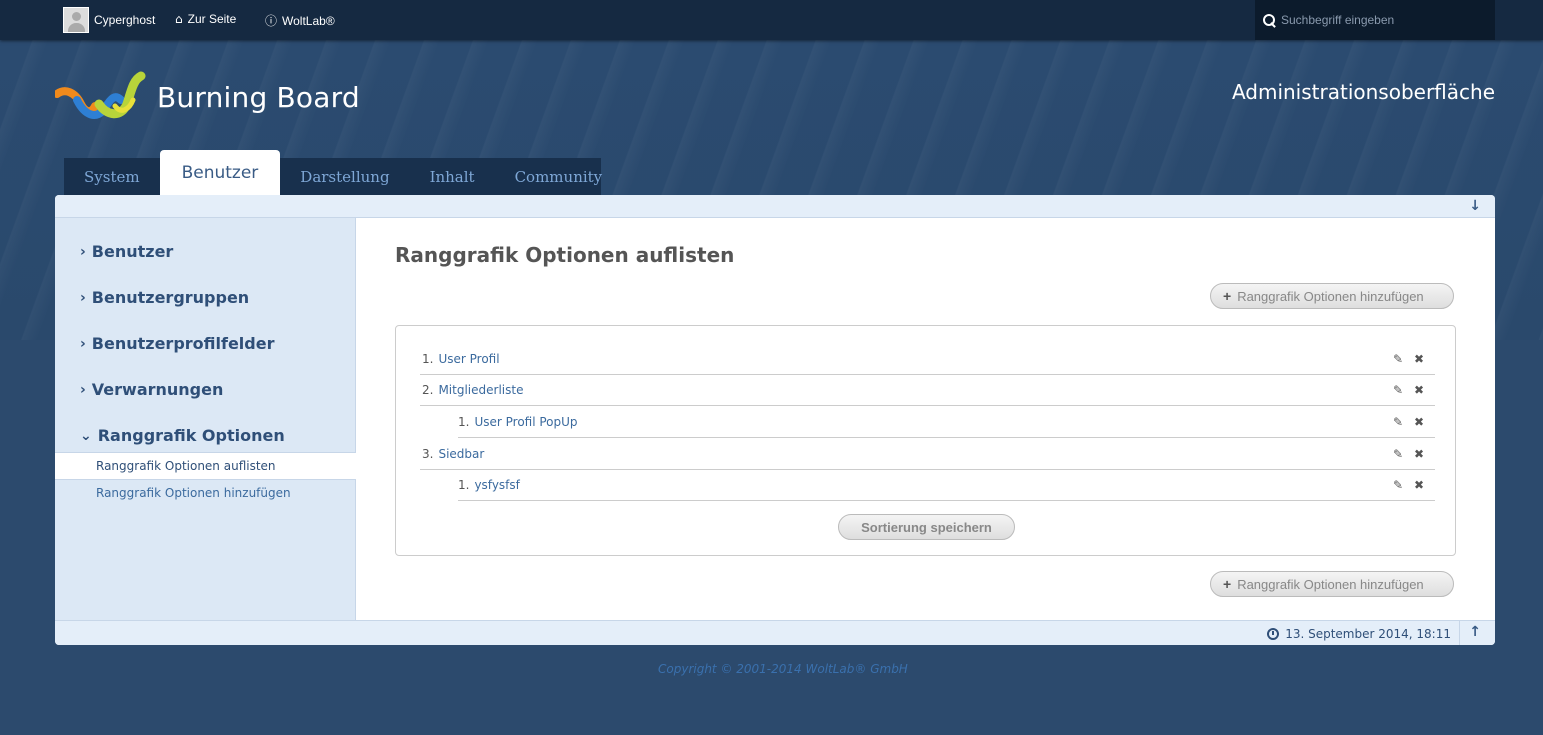 This screenshot has width=1543, height=735. What do you see at coordinates (775, 632) in the screenshot?
I see `panel-footer: 13. September 2014, 18:11 ↑` at bounding box center [775, 632].